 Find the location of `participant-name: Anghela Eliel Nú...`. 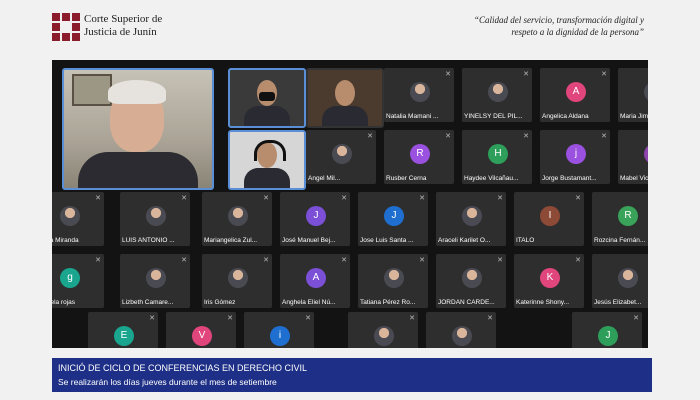

participant-name: Anghela Eliel Nú... is located at coordinates (309, 302).